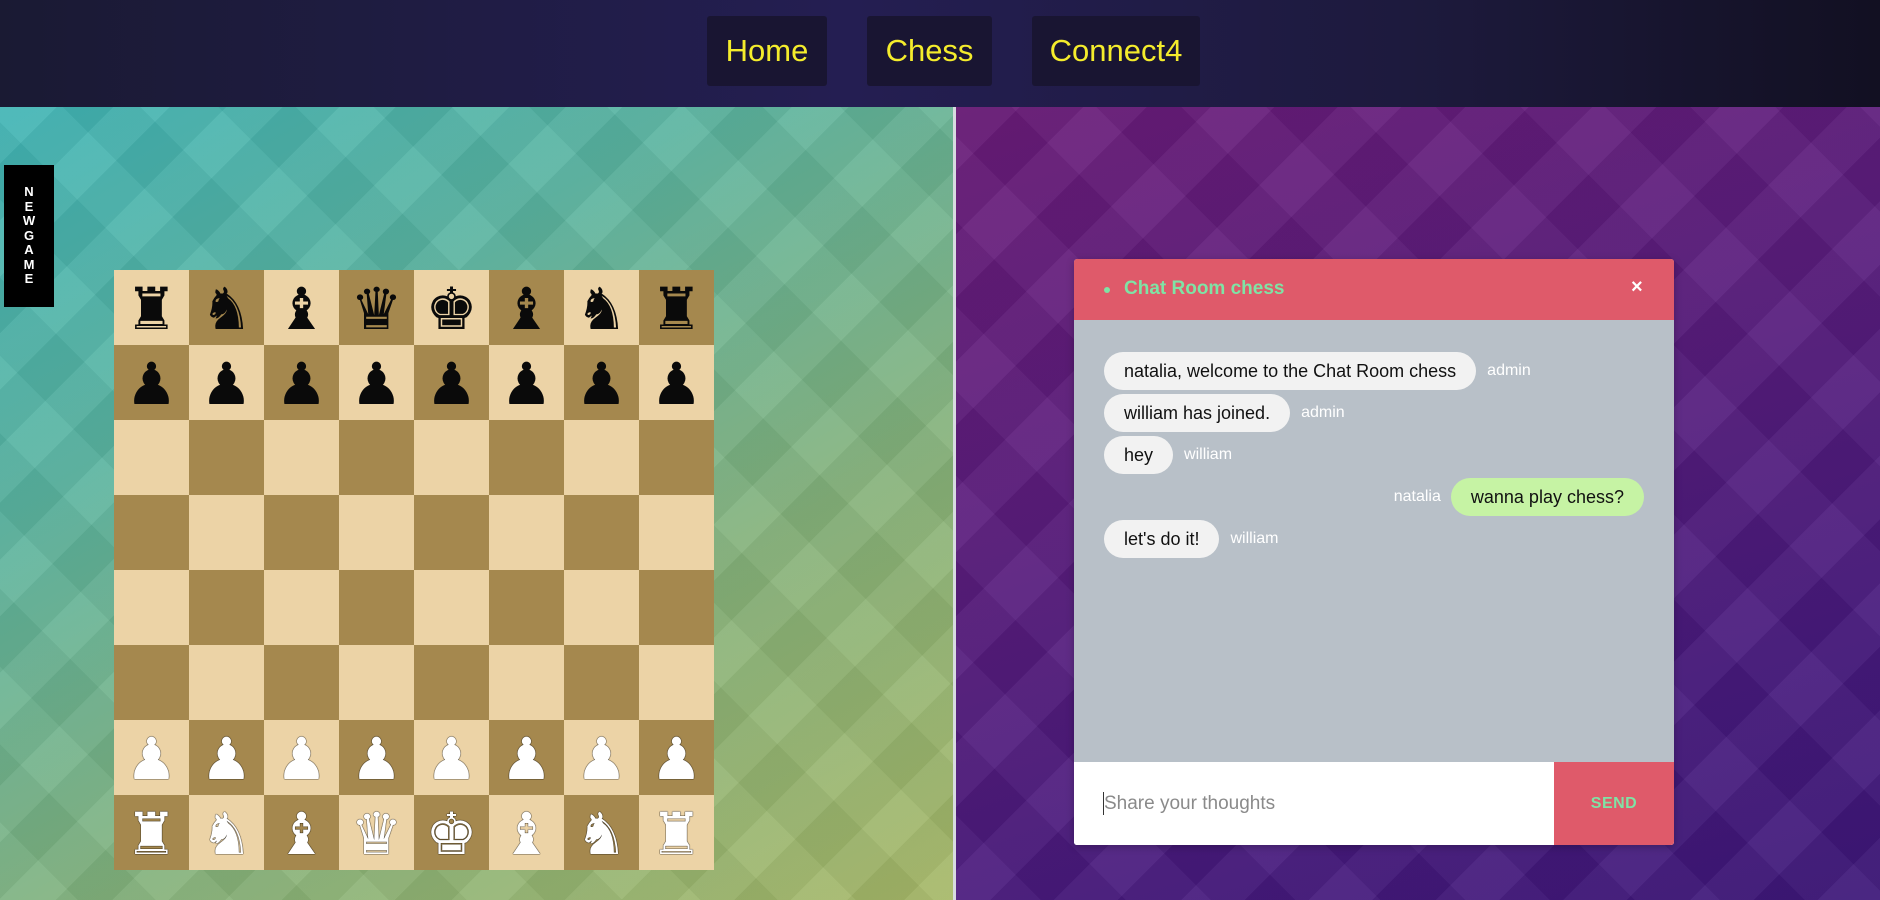  Describe the element at coordinates (676, 457) in the screenshot. I see `square-h6` at that location.